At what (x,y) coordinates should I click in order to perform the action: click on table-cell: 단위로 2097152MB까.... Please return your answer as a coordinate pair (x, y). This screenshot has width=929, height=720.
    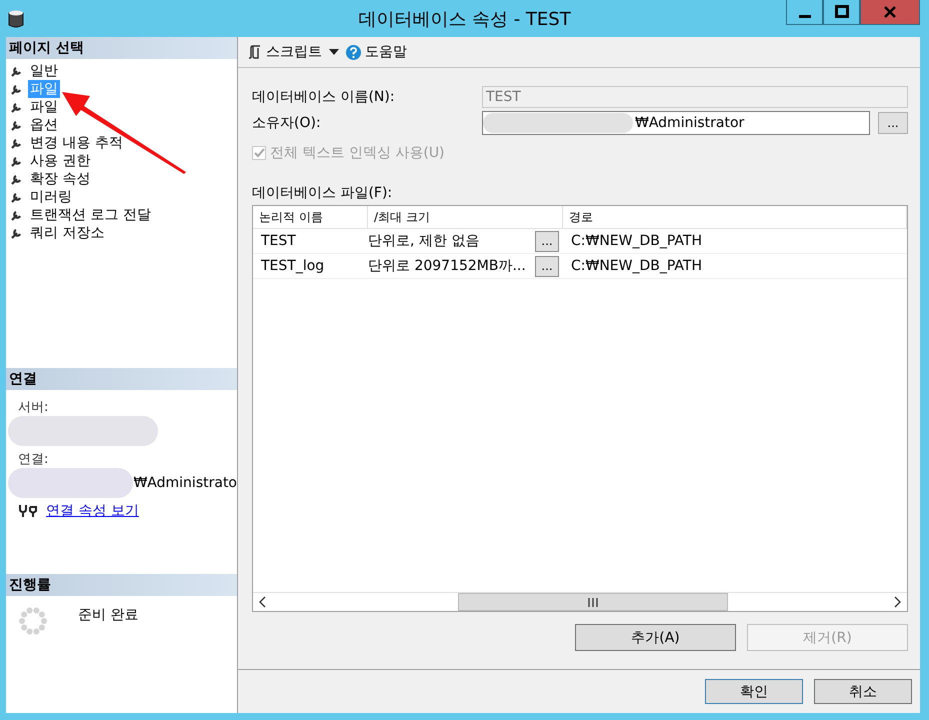
    Looking at the image, I should click on (447, 266).